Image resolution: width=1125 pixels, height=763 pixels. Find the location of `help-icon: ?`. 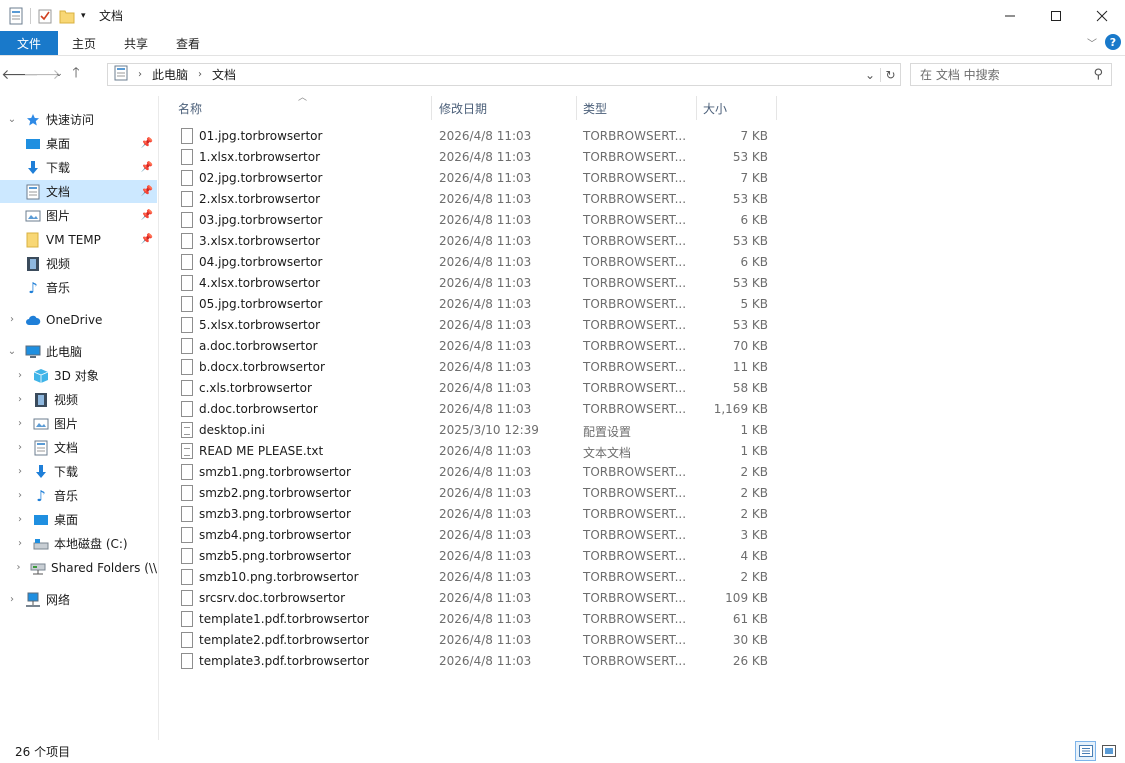

help-icon: ? is located at coordinates (1113, 42).